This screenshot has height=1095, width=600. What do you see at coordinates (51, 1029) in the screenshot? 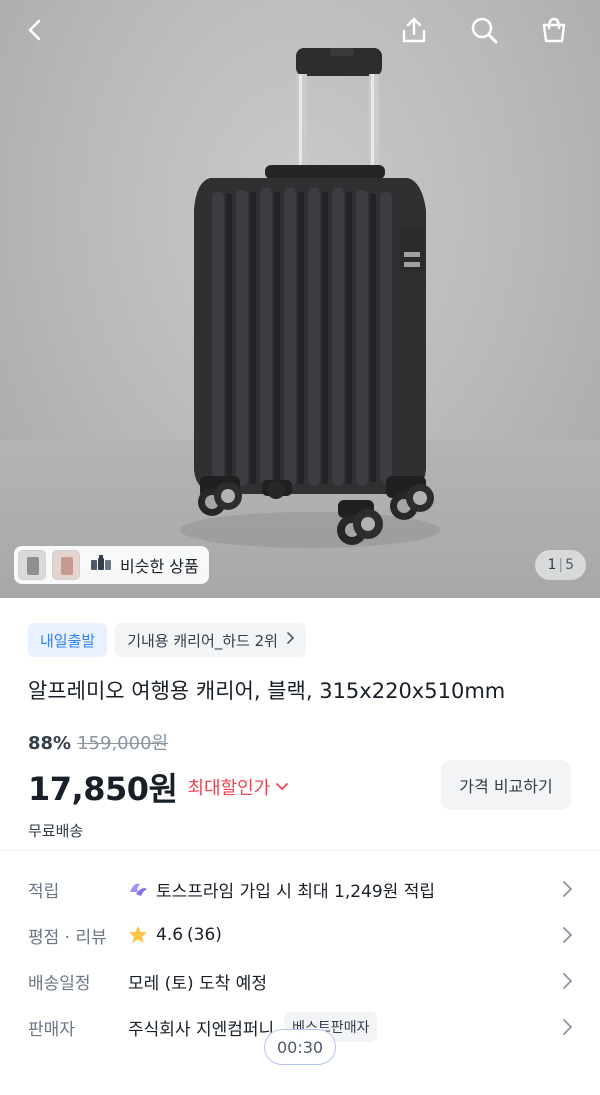
I see `info-key-seller: 판매자` at bounding box center [51, 1029].